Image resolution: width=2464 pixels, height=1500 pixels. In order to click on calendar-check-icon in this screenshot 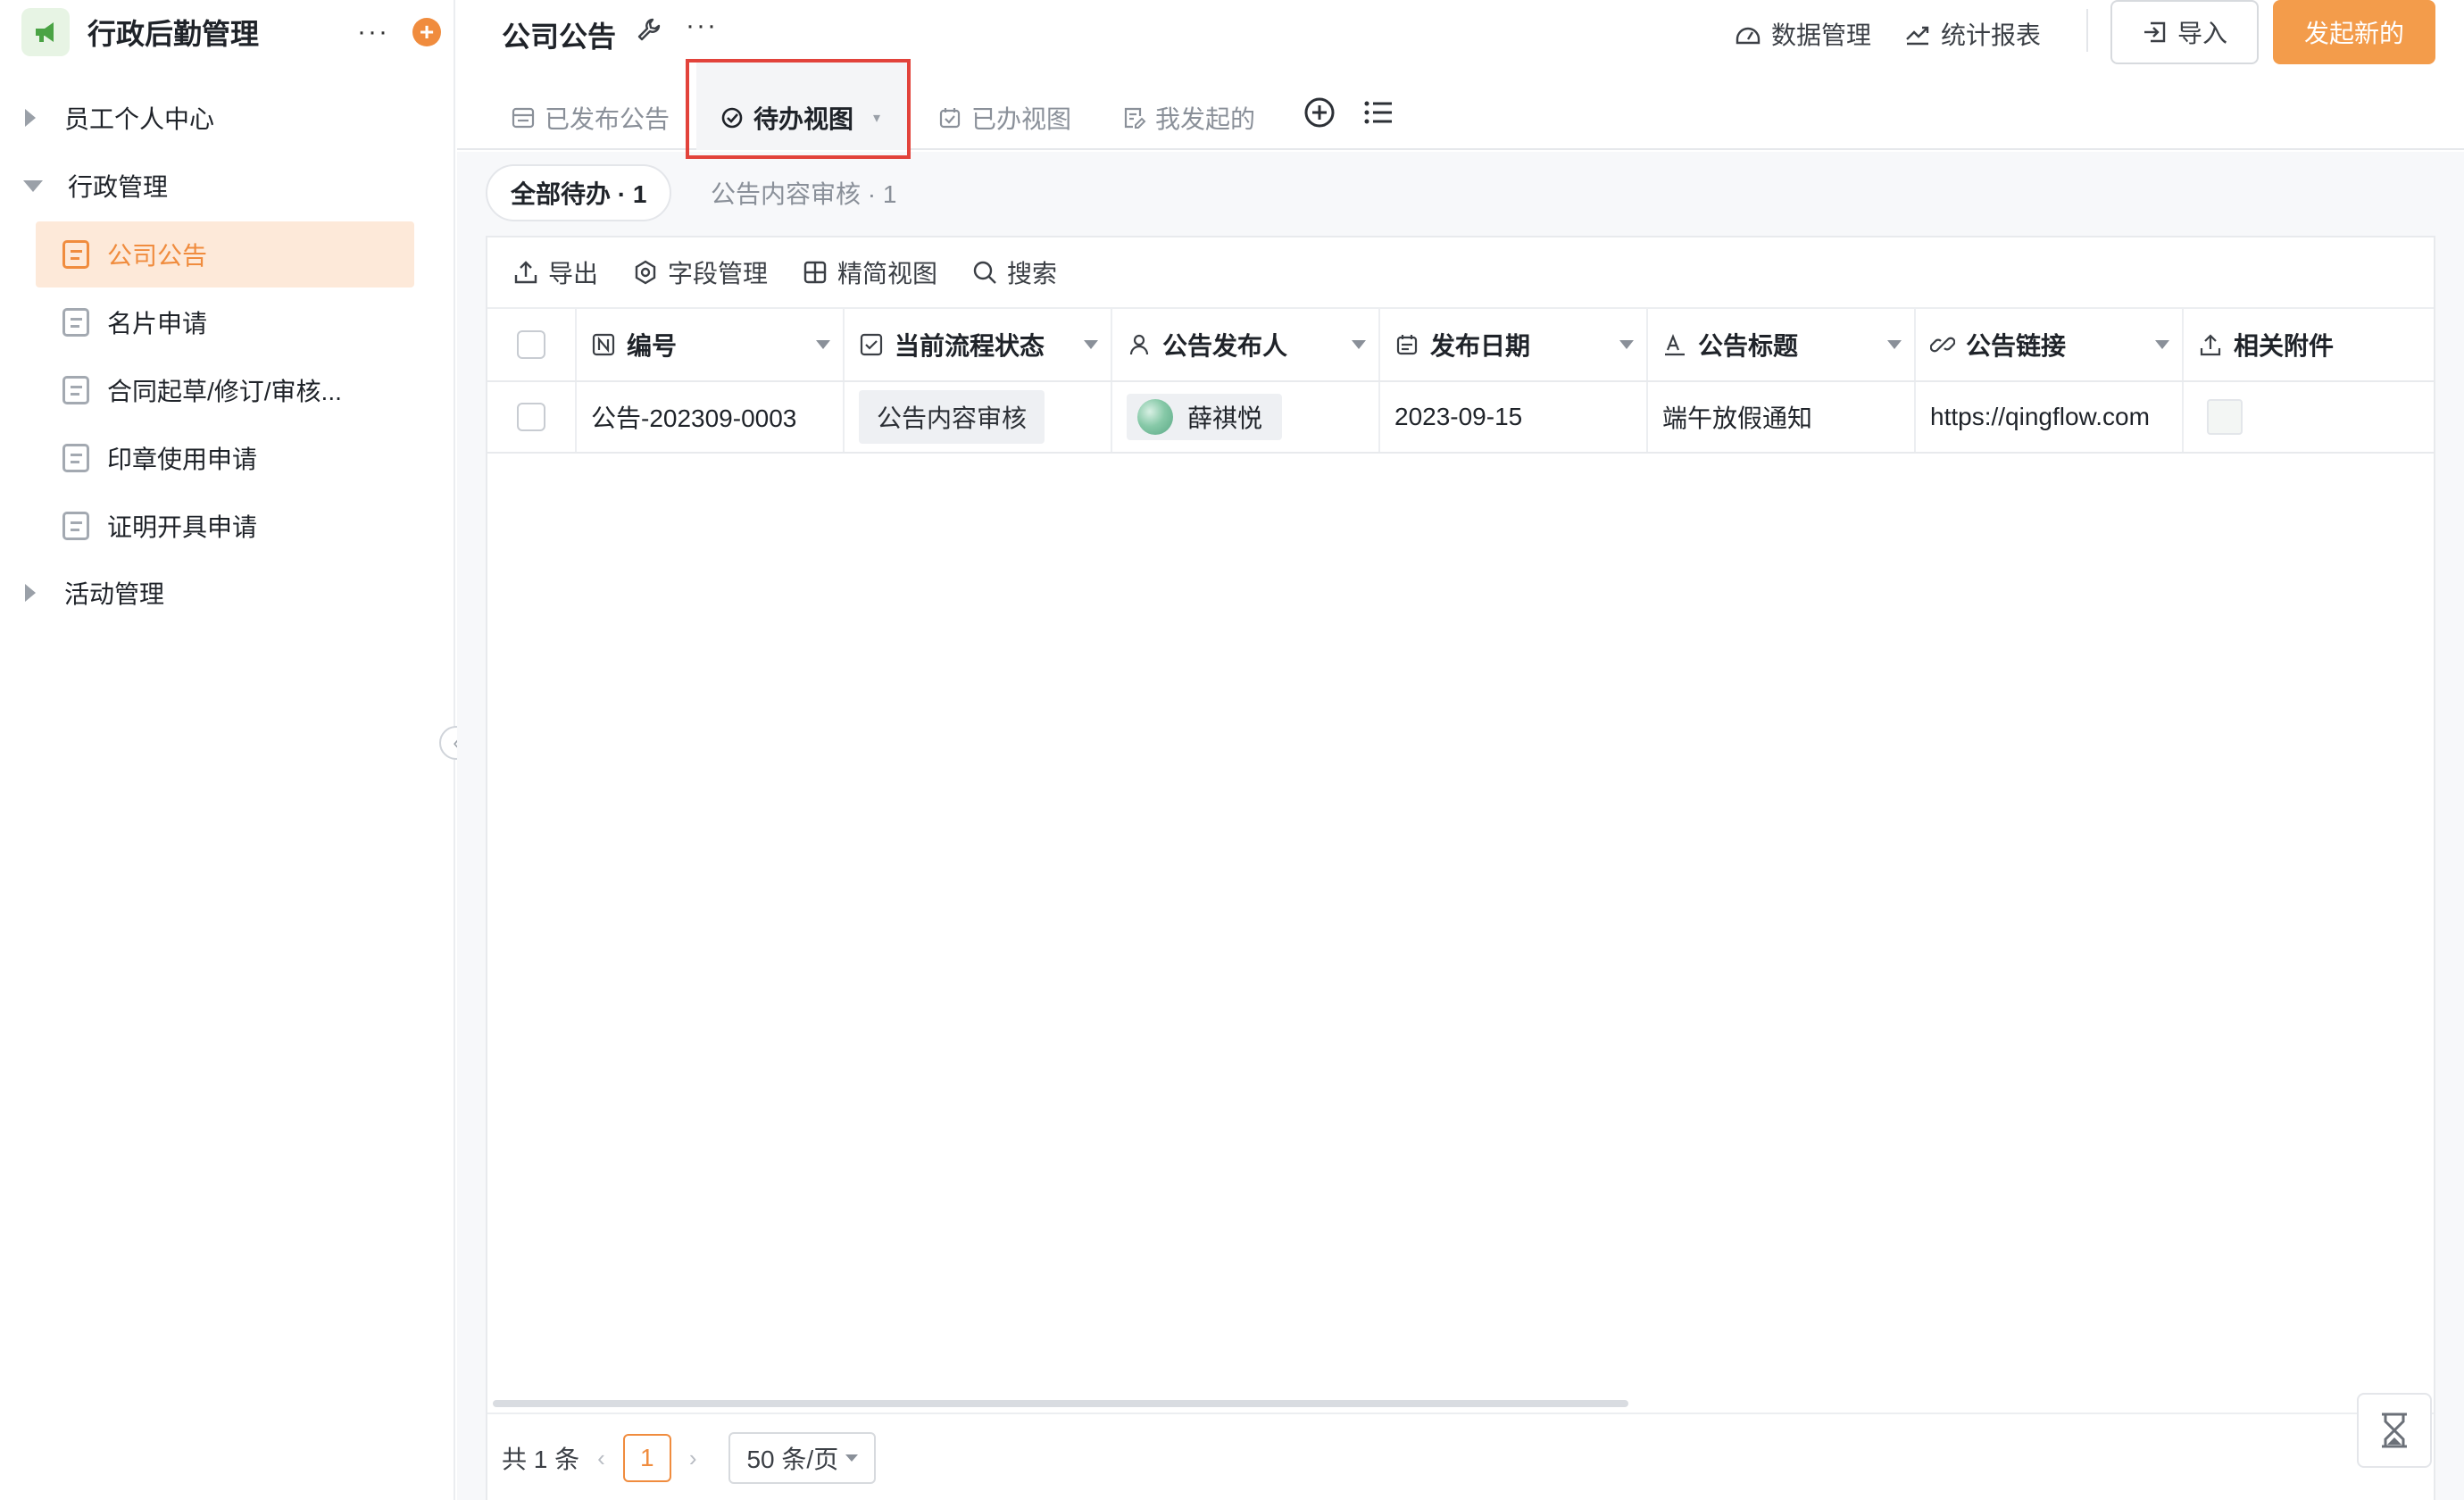, I will do `click(950, 118)`.